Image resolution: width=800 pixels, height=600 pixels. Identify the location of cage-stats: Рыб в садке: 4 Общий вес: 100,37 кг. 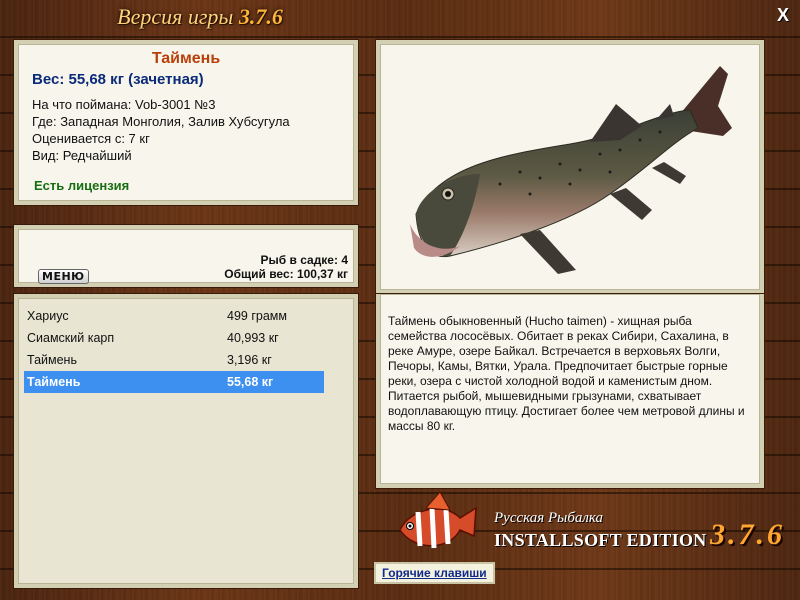
(286, 267).